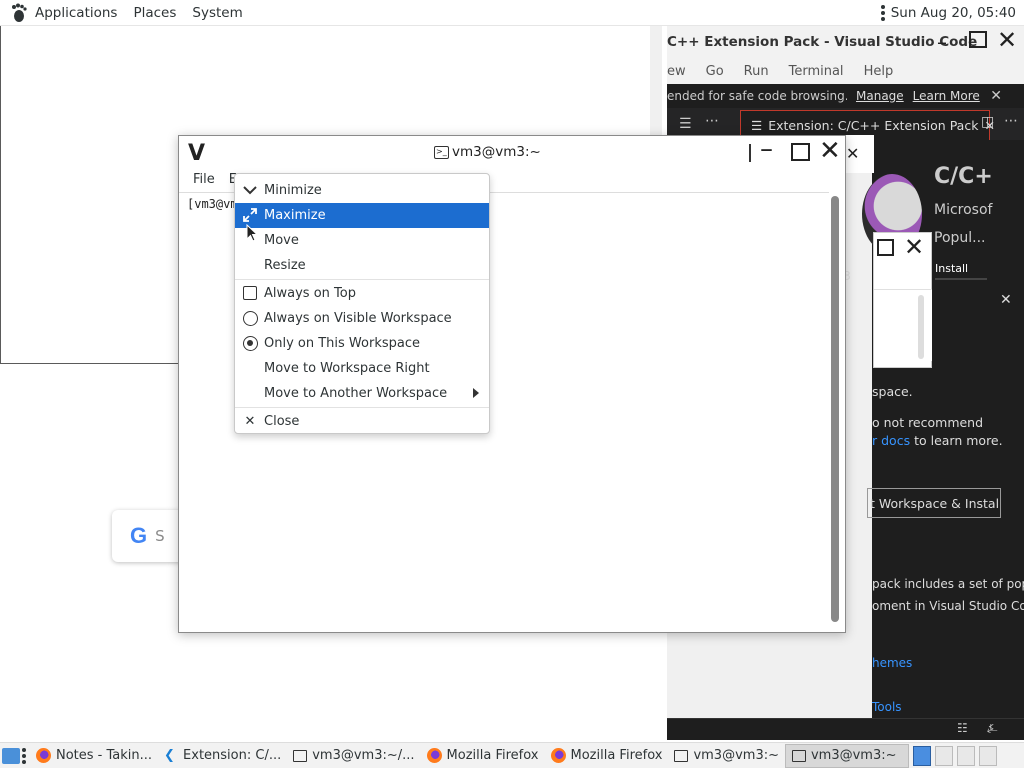  Describe the element at coordinates (217, 13) in the screenshot. I see `system-menu: System` at that location.